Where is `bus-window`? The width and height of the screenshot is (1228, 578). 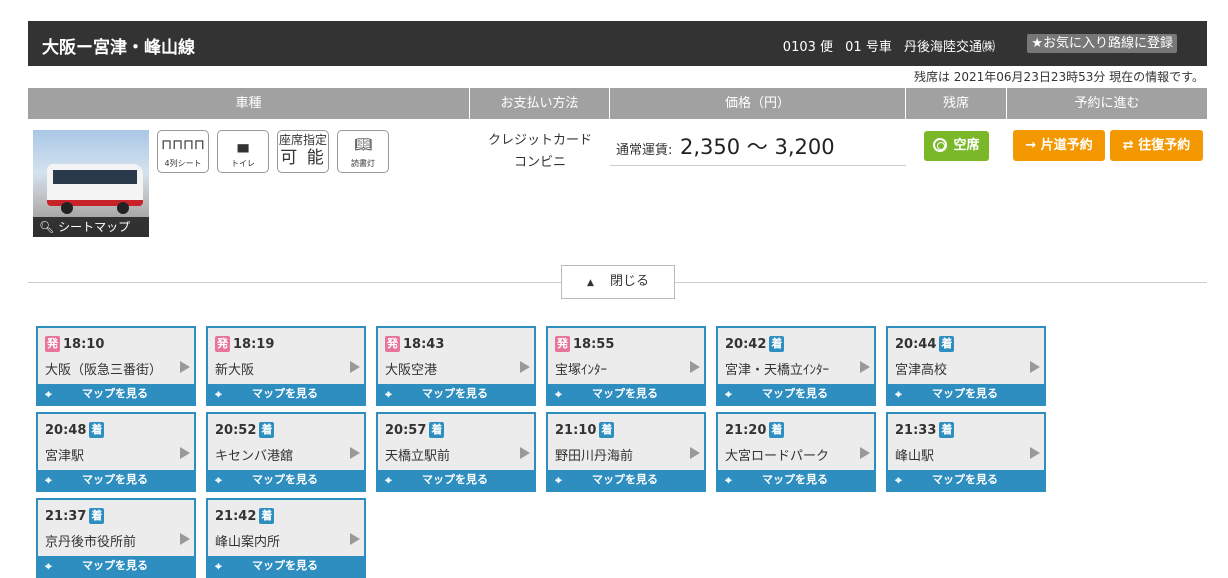 bus-window is located at coordinates (95, 177).